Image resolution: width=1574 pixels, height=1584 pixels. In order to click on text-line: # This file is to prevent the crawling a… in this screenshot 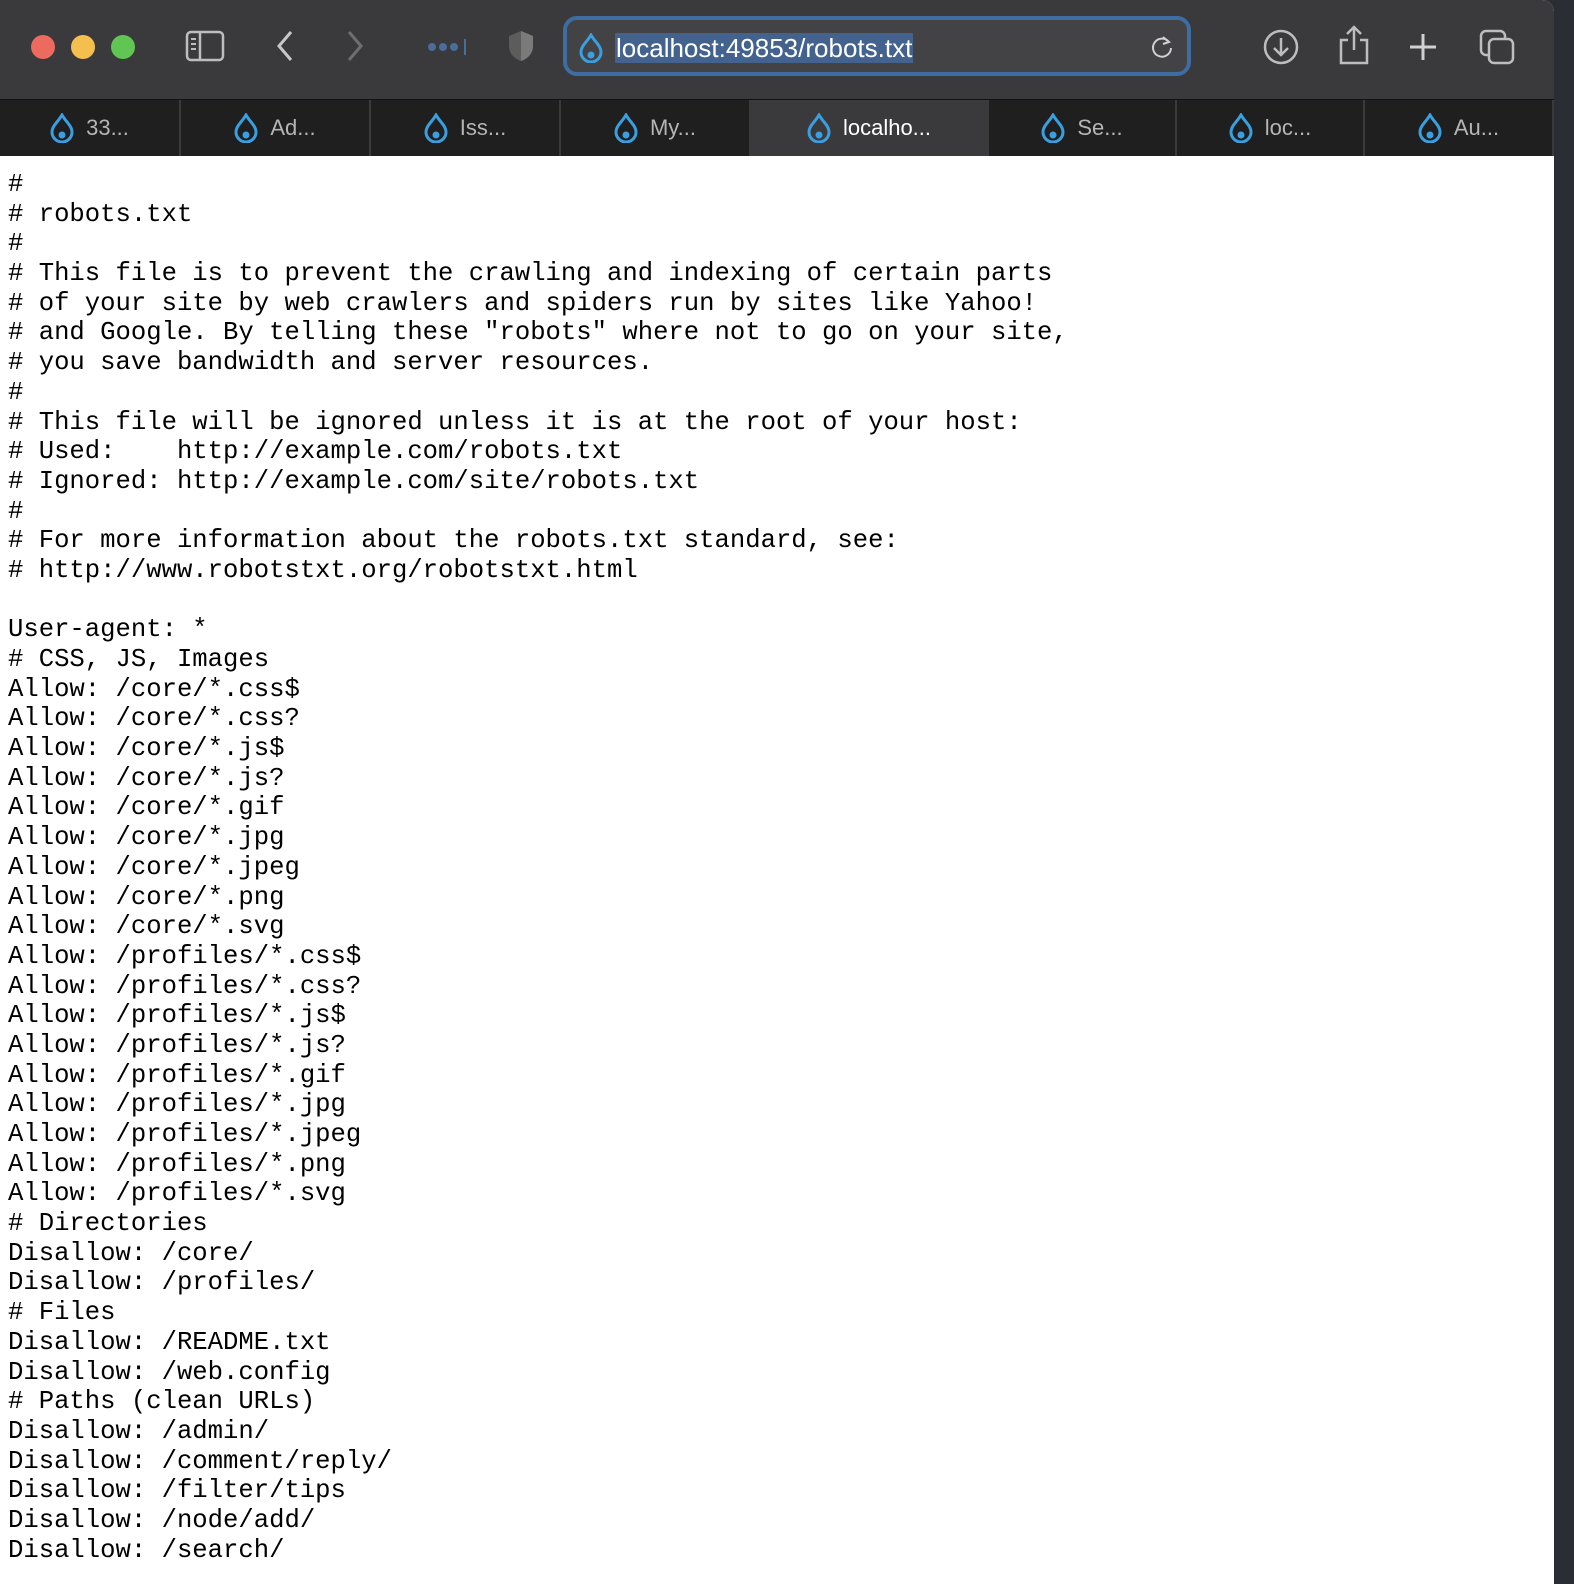, I will do `click(530, 274)`.